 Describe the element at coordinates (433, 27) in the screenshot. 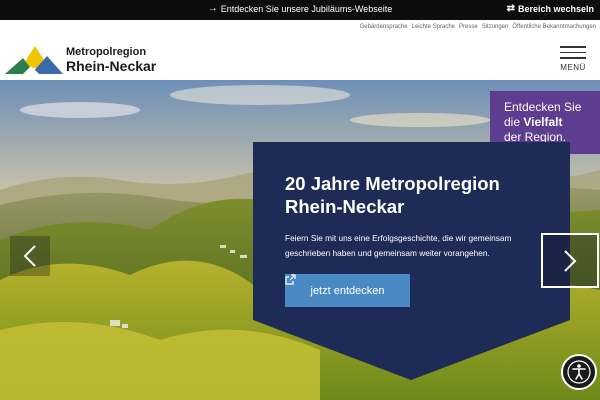

I see `util-link-easy-language: Leichte Sprache` at that location.